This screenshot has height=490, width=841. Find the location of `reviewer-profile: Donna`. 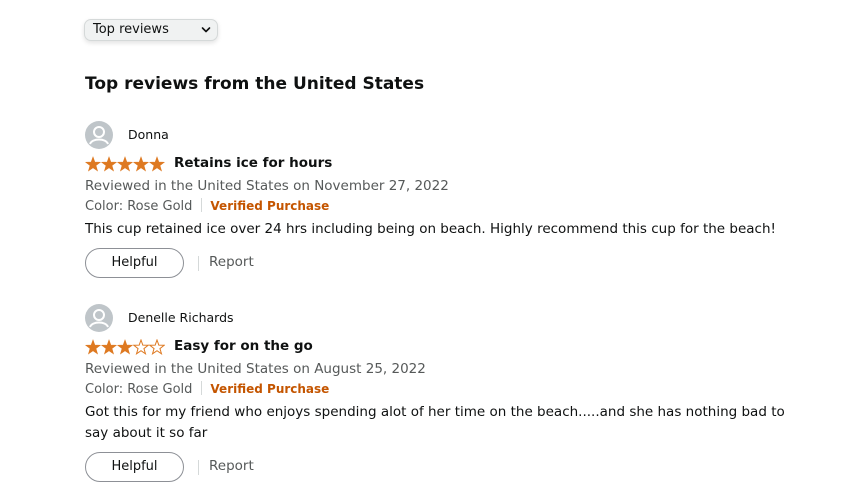

reviewer-profile: Donna is located at coordinates (435, 136).